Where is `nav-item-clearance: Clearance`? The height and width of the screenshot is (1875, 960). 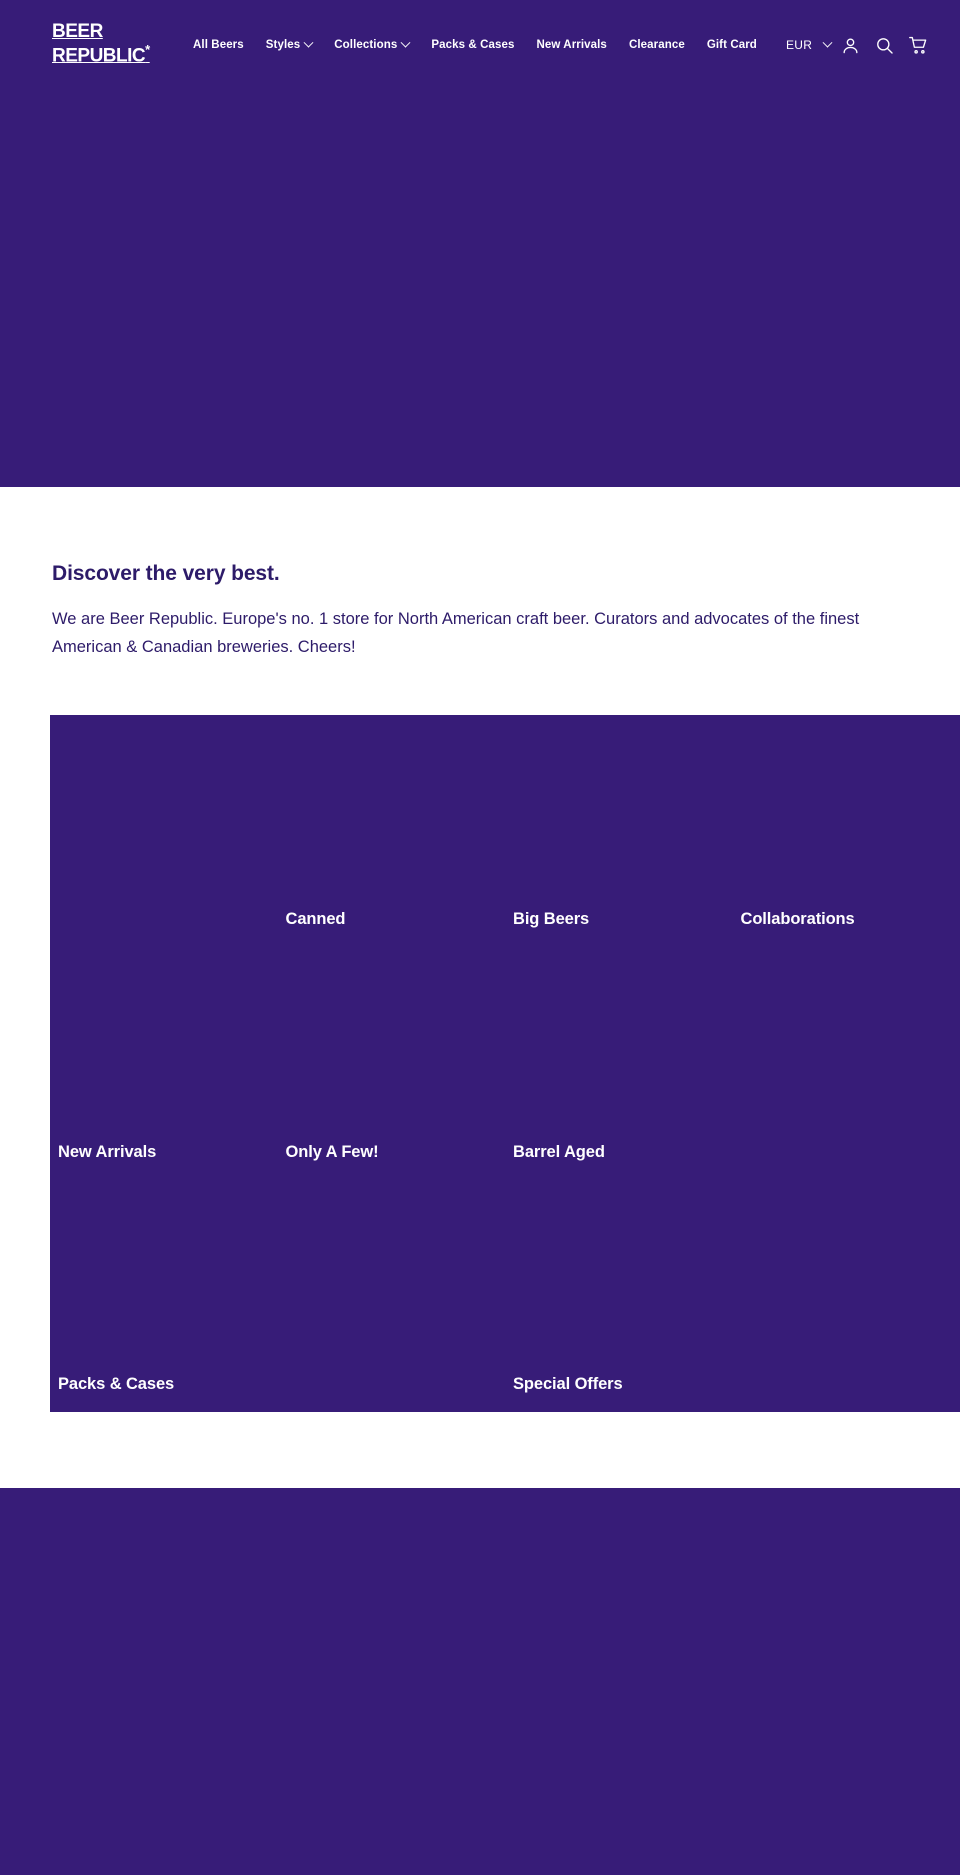 nav-item-clearance: Clearance is located at coordinates (657, 45).